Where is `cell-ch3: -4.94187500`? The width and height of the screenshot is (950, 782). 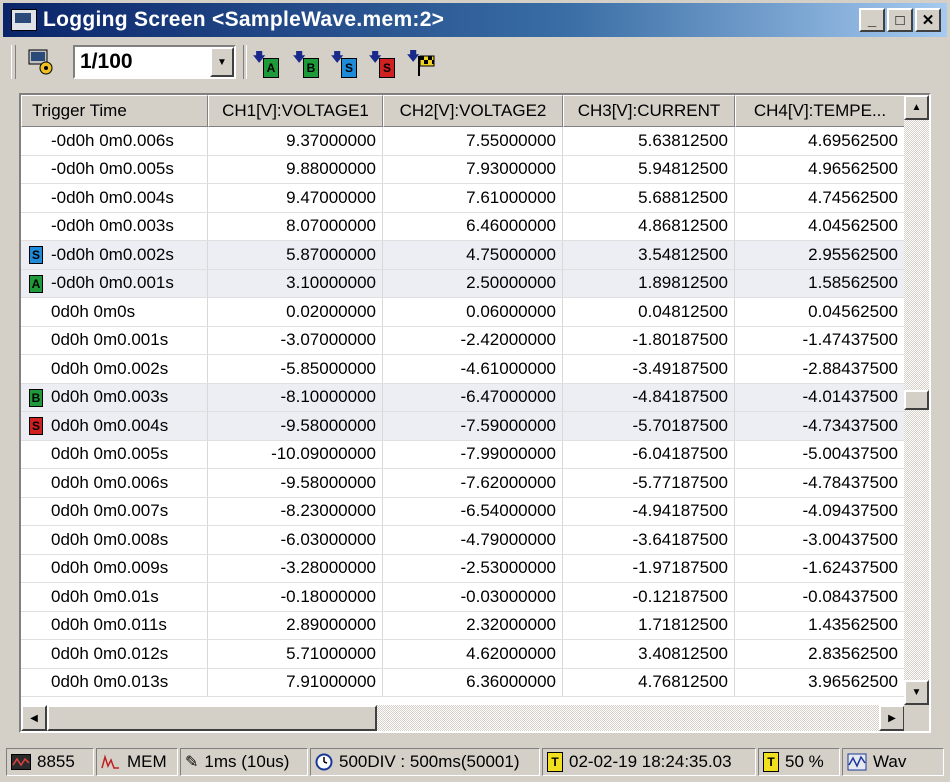 cell-ch3: -4.94187500 is located at coordinates (649, 511).